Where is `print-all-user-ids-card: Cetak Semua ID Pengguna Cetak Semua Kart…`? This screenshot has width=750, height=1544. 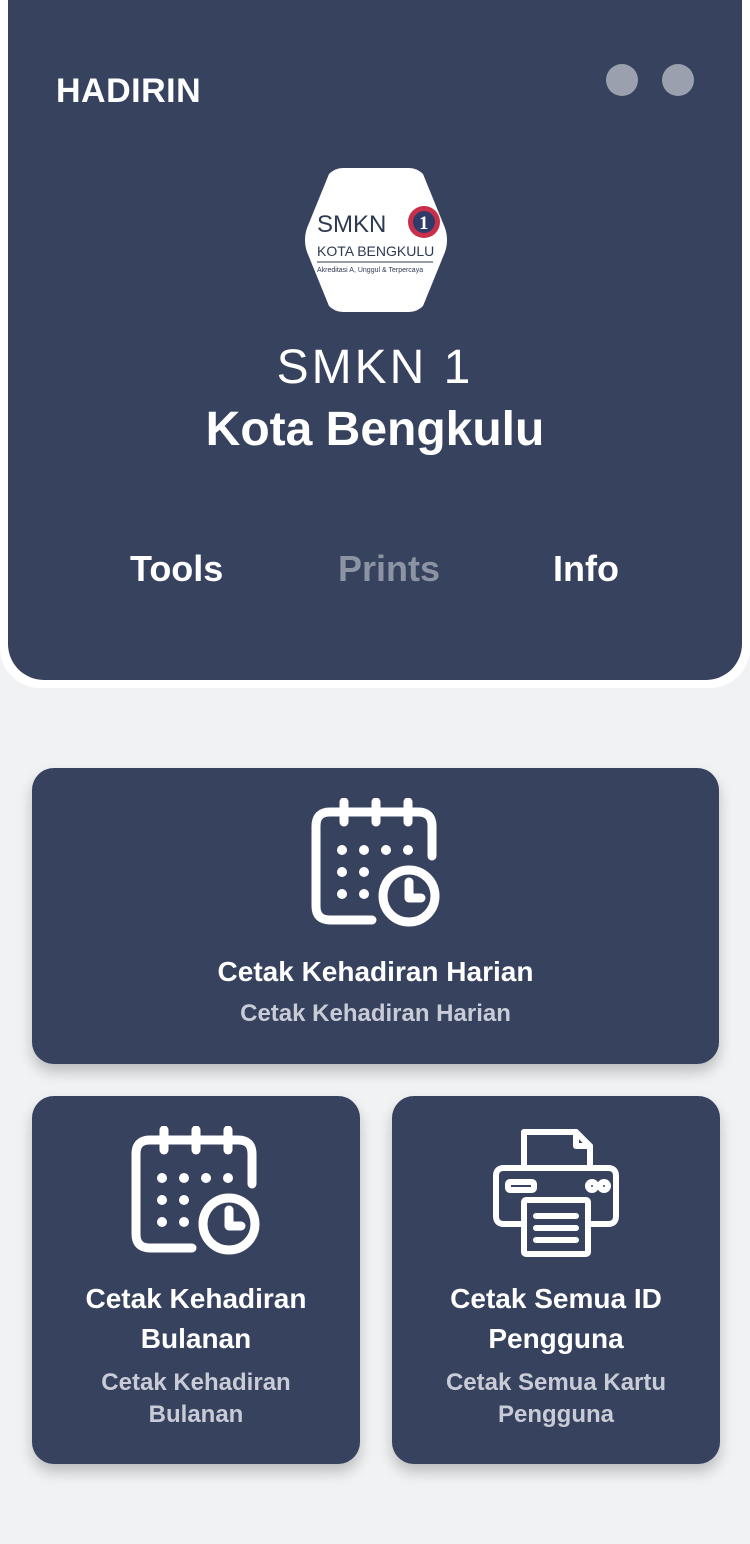
print-all-user-ids-card: Cetak Semua ID Pengguna Cetak Semua Kart… is located at coordinates (556, 1280).